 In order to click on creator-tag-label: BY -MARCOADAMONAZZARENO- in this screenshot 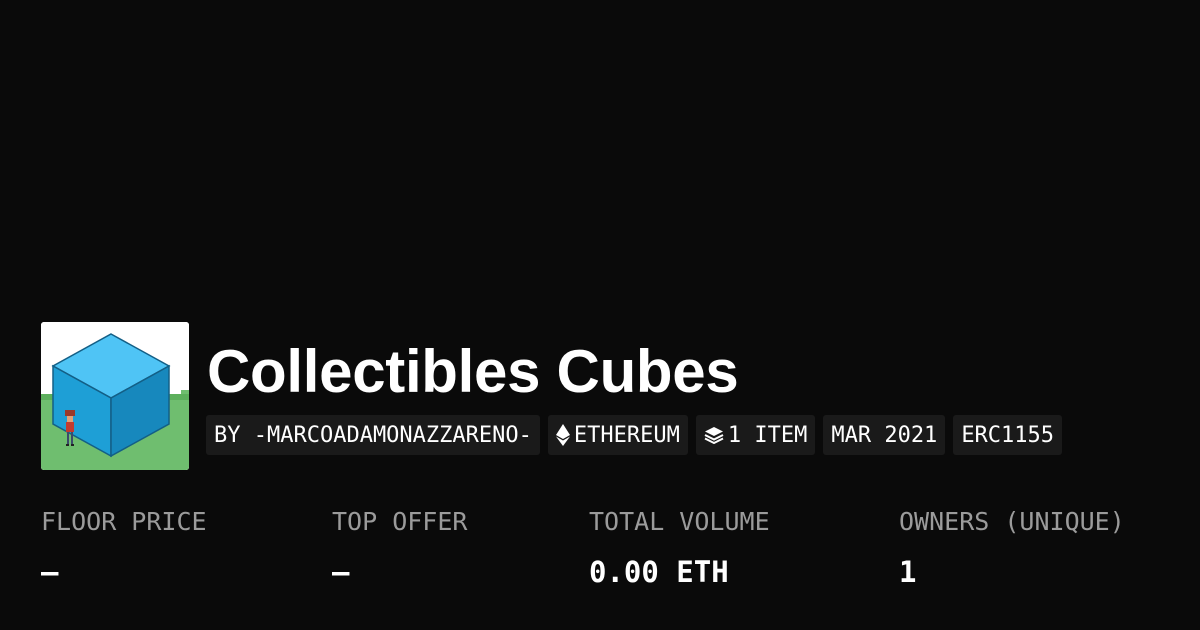, I will do `click(373, 435)`.